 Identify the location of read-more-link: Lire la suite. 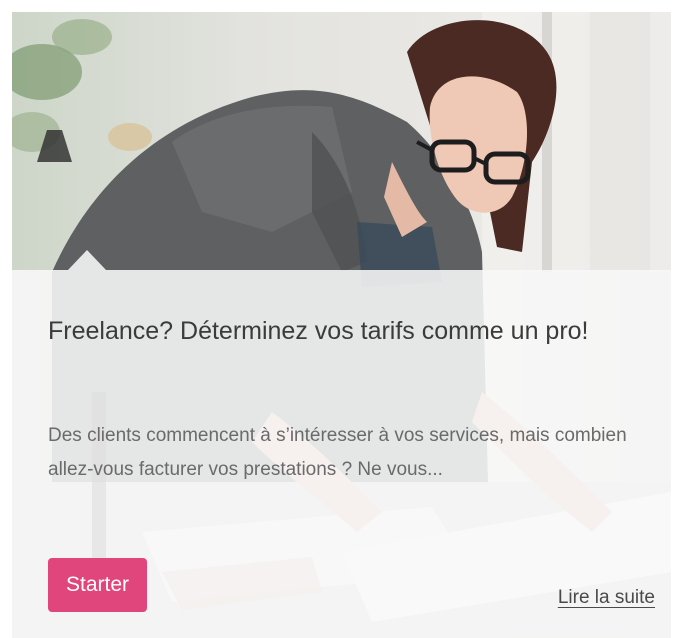
(606, 598).